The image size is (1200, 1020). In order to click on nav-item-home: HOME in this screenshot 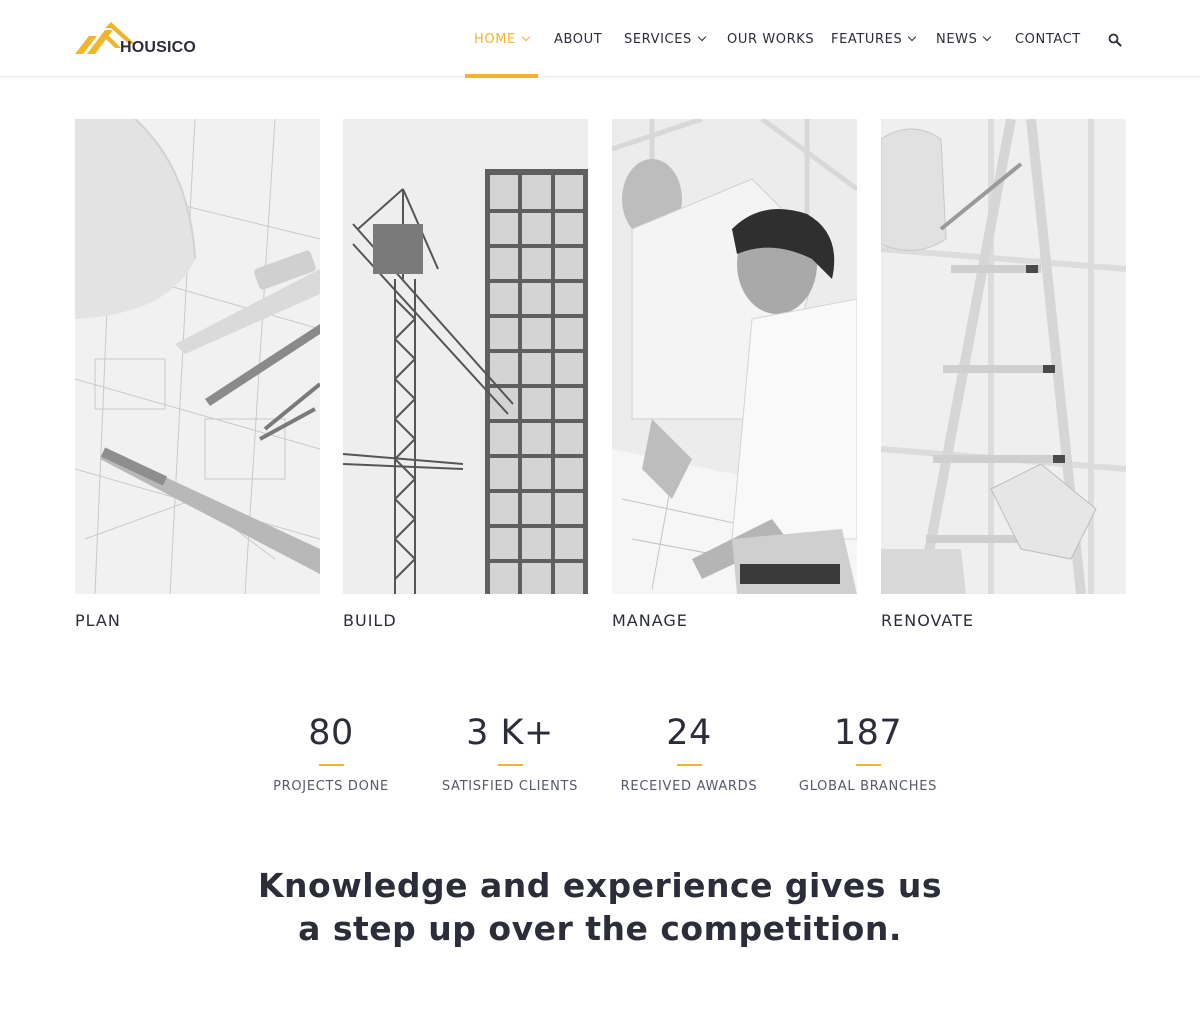, I will do `click(502, 39)`.